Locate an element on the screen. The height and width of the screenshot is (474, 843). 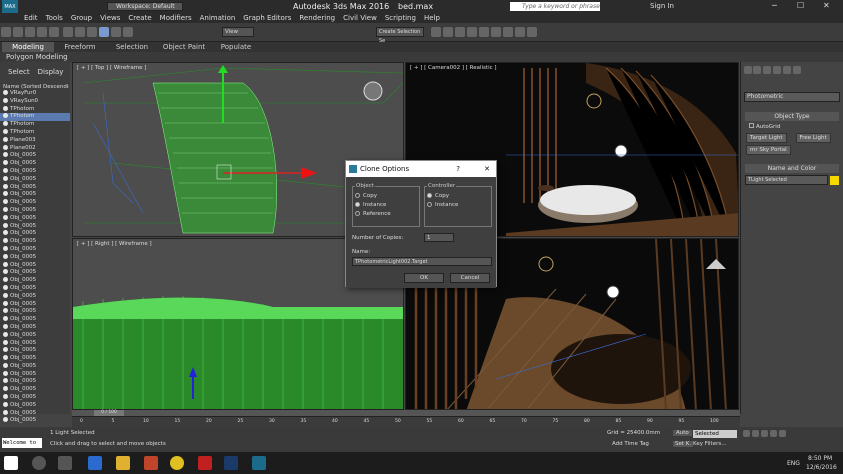
sky-portal-button: mr Sky Portal is located at coordinates (768, 150).